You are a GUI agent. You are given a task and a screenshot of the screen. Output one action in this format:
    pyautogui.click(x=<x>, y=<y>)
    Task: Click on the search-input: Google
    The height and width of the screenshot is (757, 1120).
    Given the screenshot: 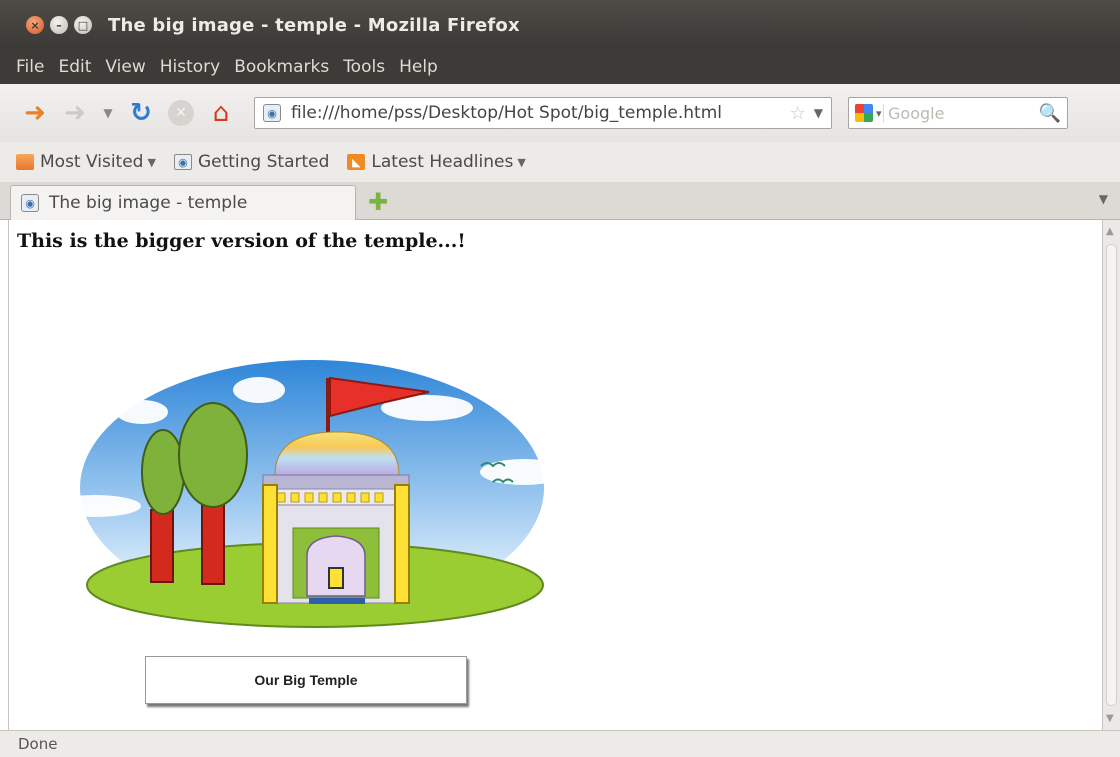 What is the action you would take?
    pyautogui.click(x=961, y=113)
    